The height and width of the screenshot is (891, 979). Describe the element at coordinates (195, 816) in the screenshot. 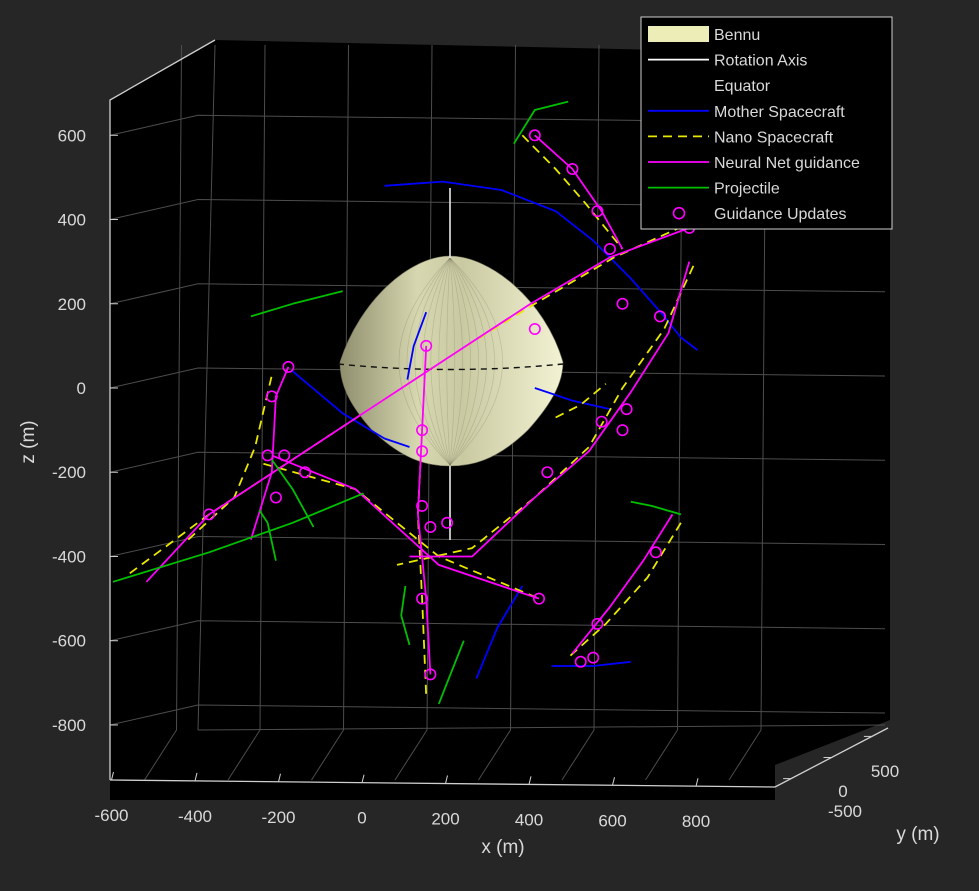

I see `x-tick-label: -400` at that location.